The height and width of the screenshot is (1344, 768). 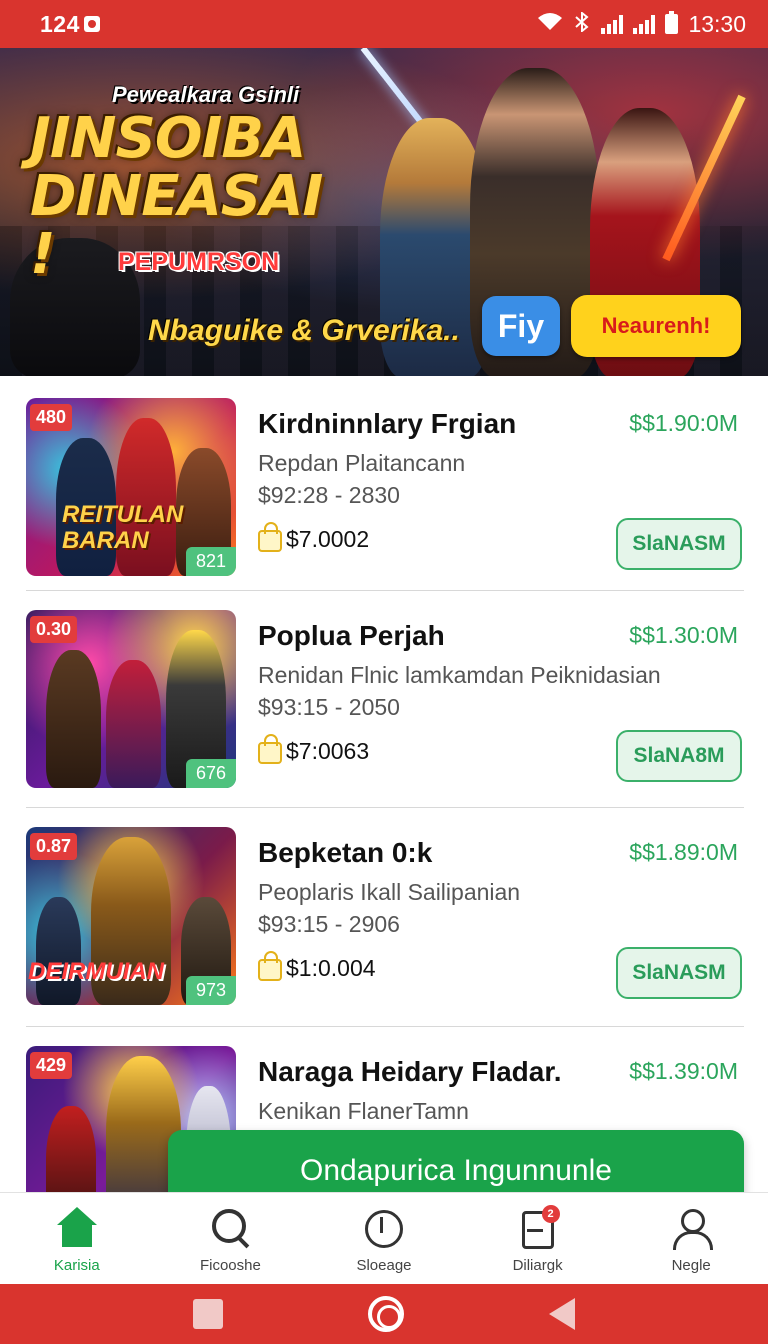 I want to click on nav-item-bag: 2 Diliargk, so click(x=538, y=1238).